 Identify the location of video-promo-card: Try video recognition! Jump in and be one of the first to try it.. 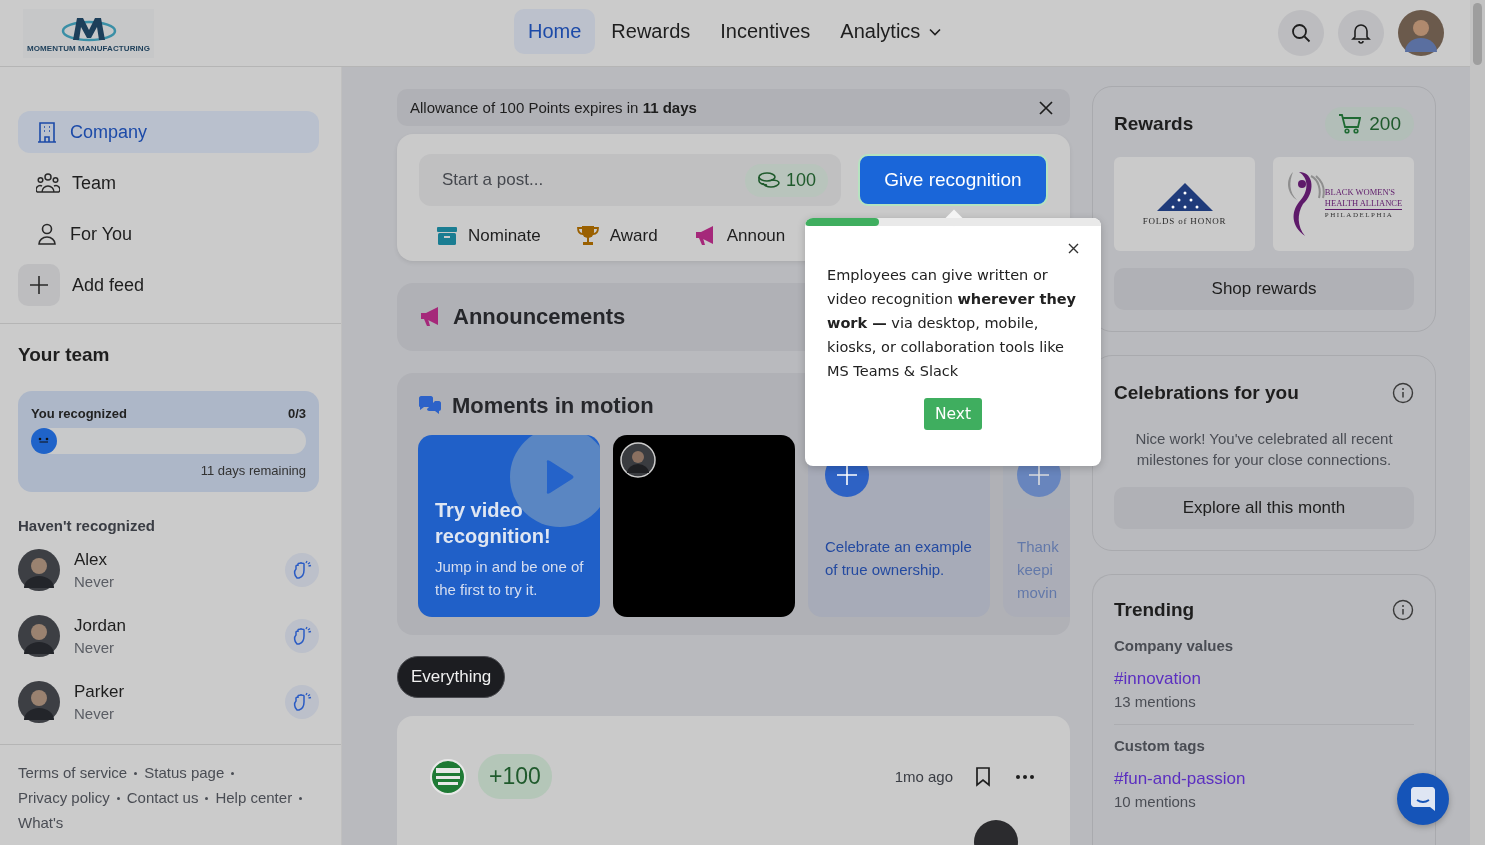
(509, 526).